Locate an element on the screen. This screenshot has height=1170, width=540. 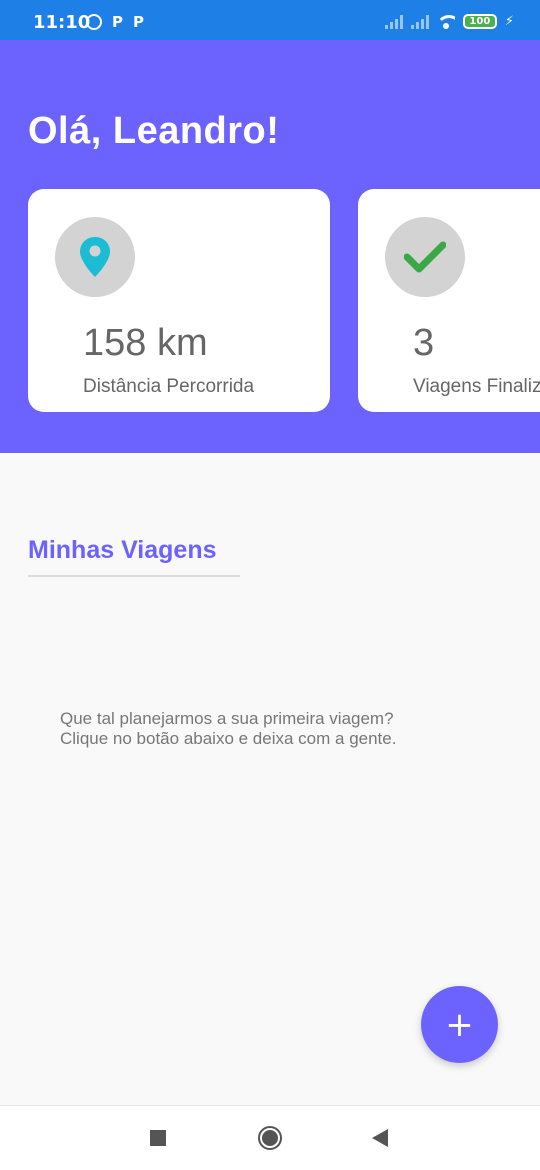
plus-icon: + is located at coordinates (459, 1024).